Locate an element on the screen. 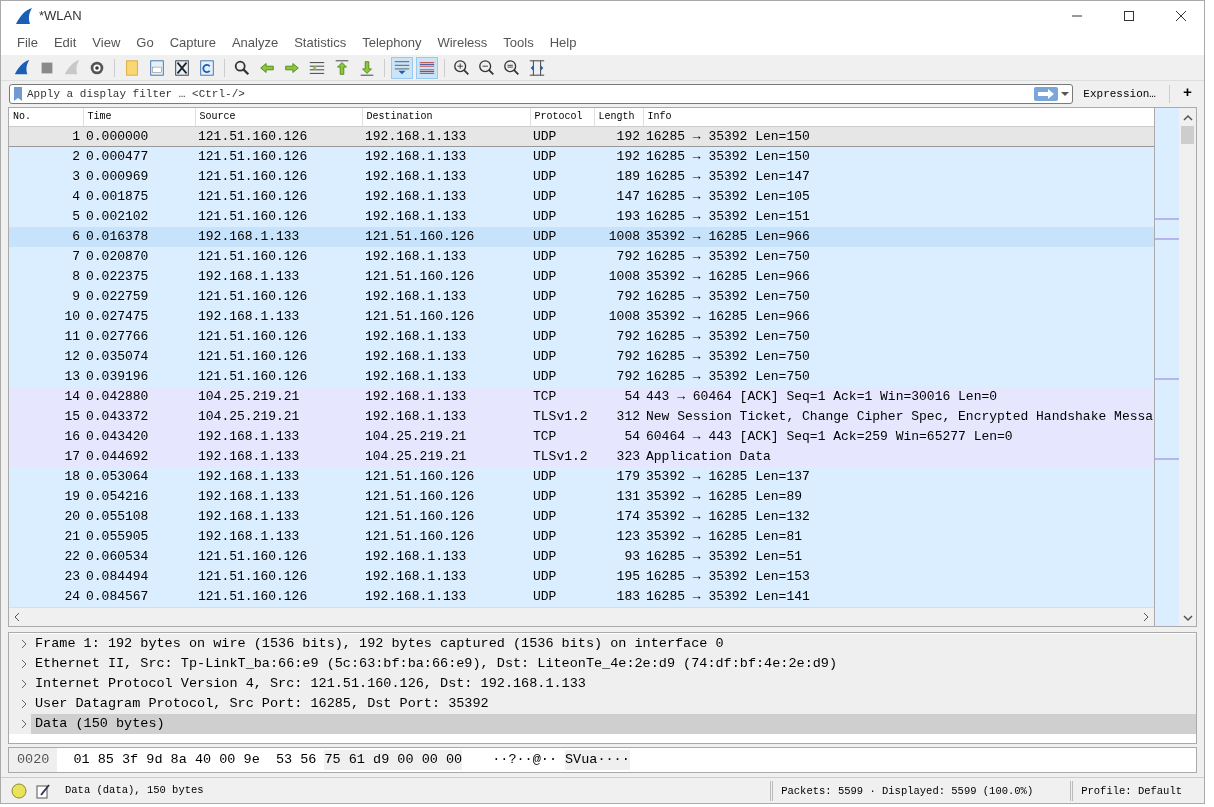 The image size is (1214, 807). packet-row: 19 0.054216 192.168.1.133 121.51.160.126 UDP 131 35392 → 16285 Len=89 is located at coordinates (581, 496).